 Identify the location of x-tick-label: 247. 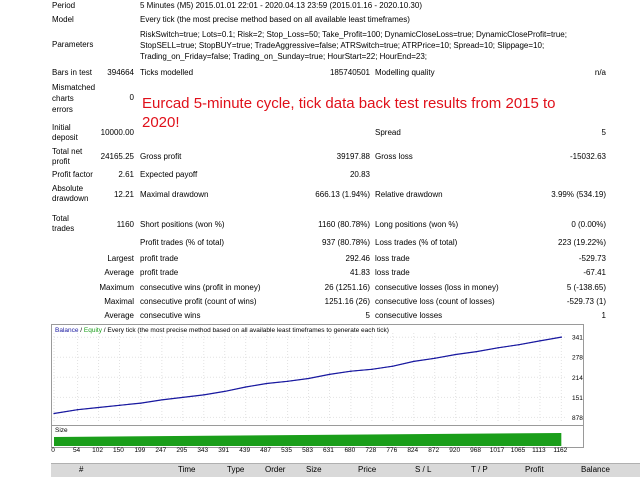
(161, 450).